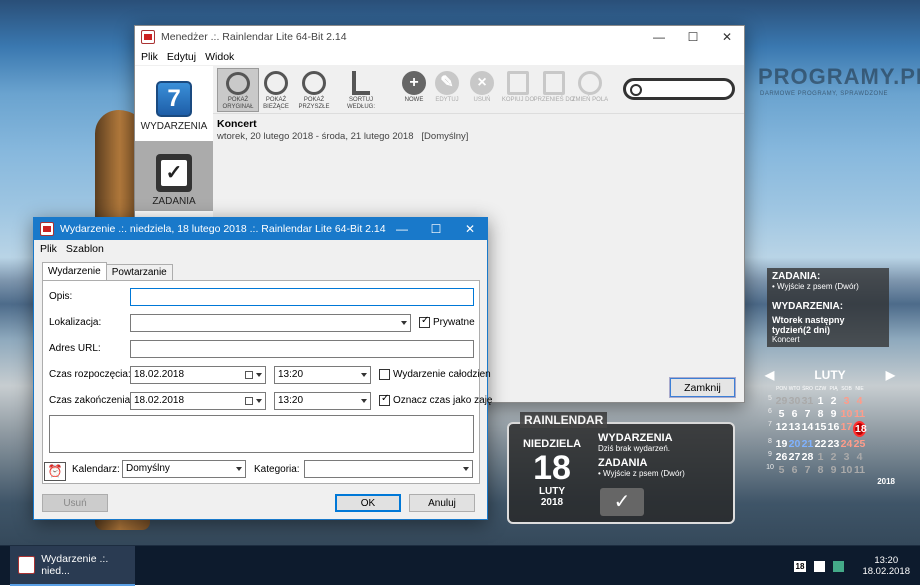 This screenshot has width=920, height=586. What do you see at coordinates (807, 429) in the screenshot?
I see `mini-cal-day: 14` at bounding box center [807, 429].